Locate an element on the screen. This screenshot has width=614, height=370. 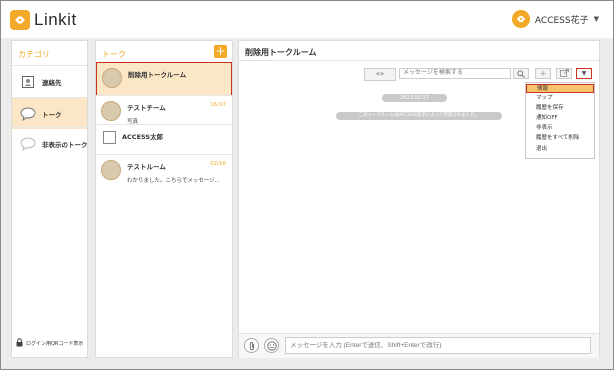
share-icon is located at coordinates (564, 73).